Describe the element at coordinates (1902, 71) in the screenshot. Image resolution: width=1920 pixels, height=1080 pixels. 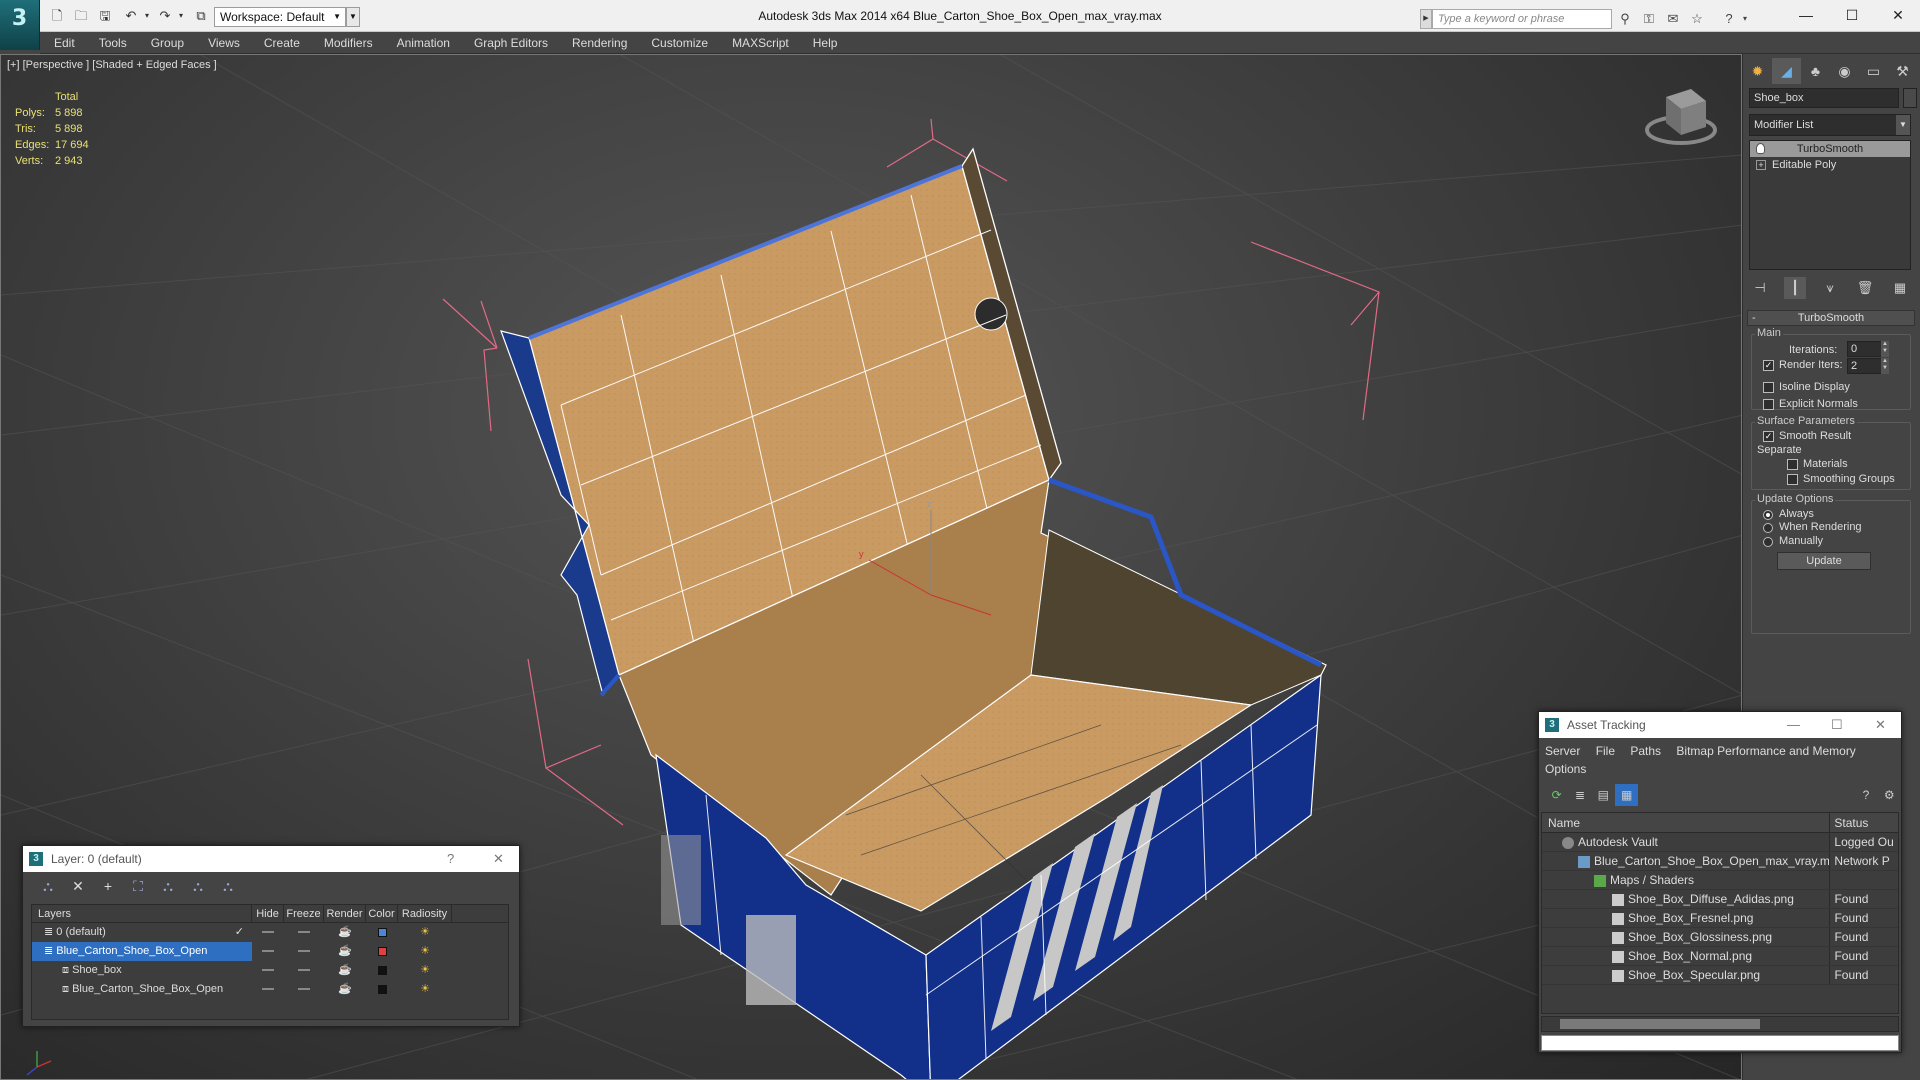
I see `utilities-tab-icon: ⚒` at that location.